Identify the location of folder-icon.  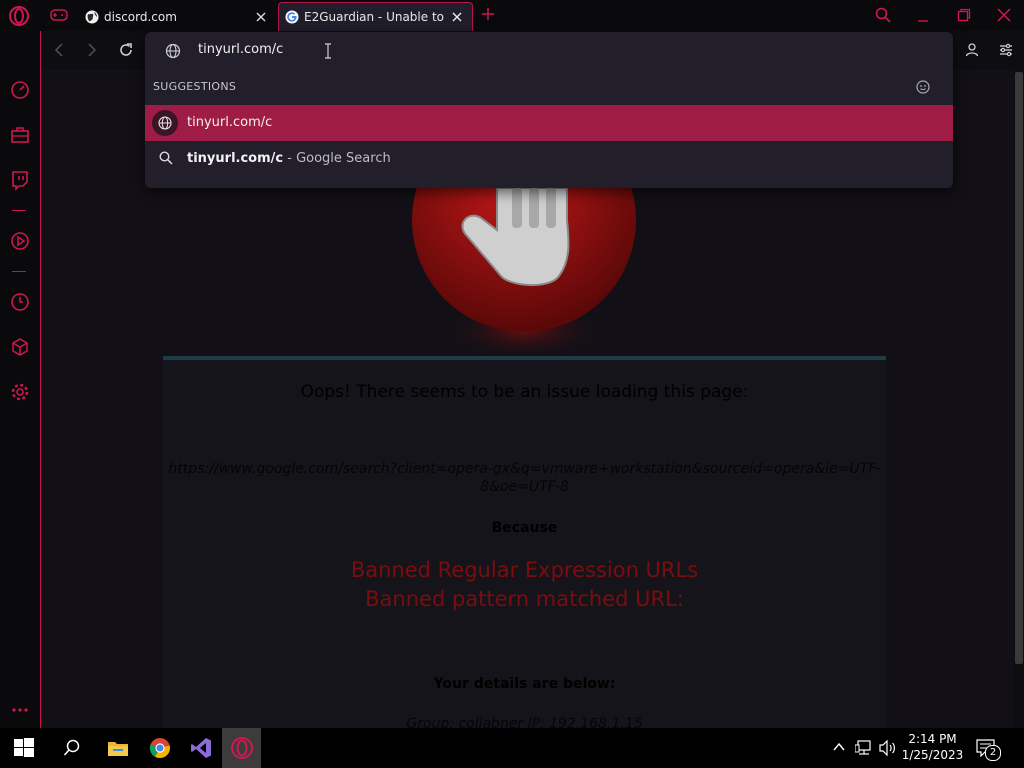
(118, 749).